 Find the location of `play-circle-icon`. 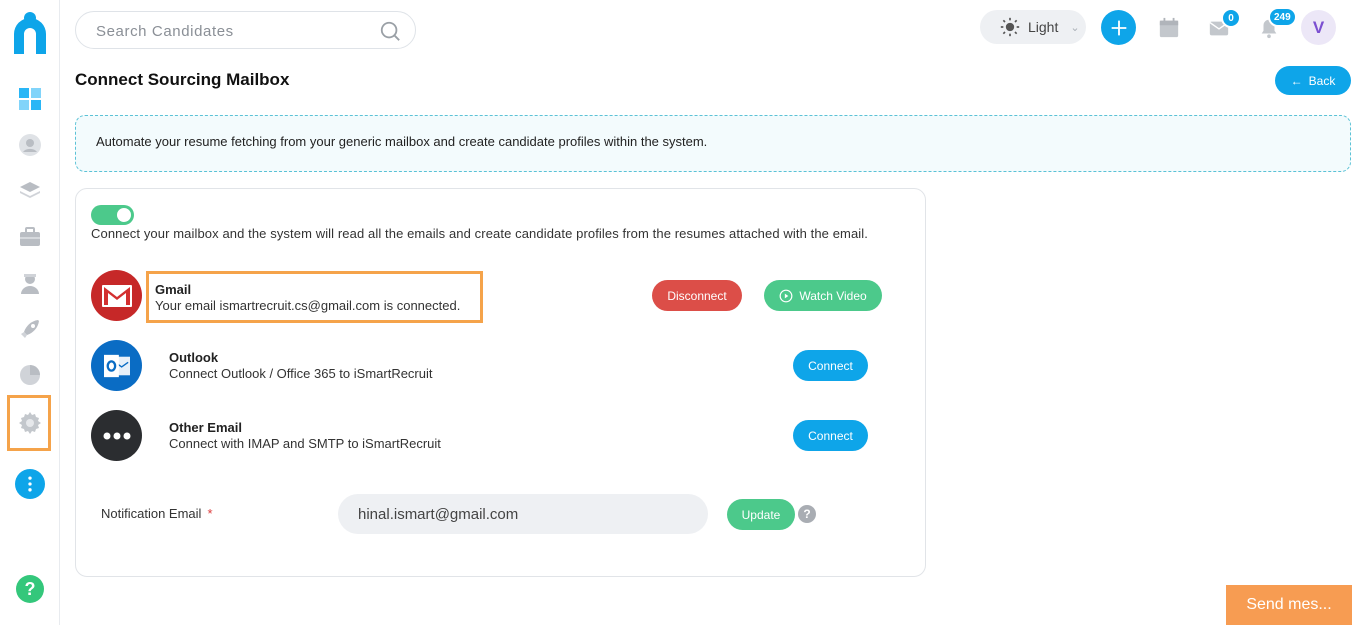

play-circle-icon is located at coordinates (786, 295).